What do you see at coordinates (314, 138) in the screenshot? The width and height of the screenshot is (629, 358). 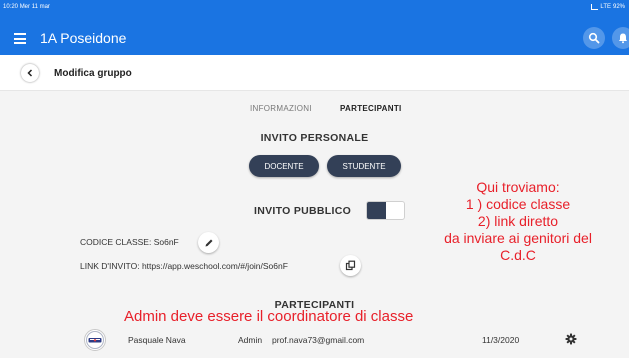 I see `personal-invite-title: INVITO PERSONALE` at bounding box center [314, 138].